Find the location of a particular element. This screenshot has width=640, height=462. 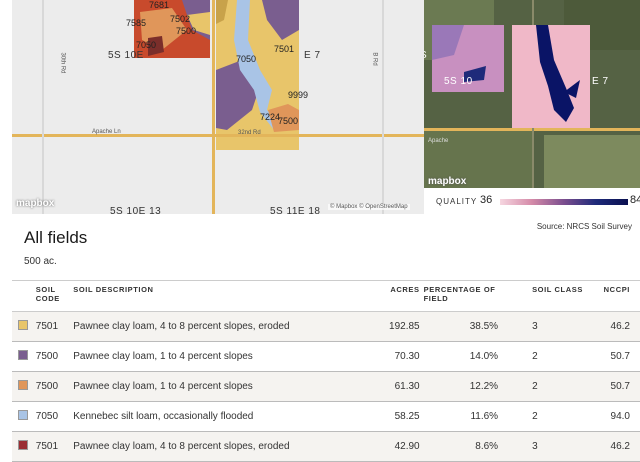

percentage: 12.2% is located at coordinates (467, 386).